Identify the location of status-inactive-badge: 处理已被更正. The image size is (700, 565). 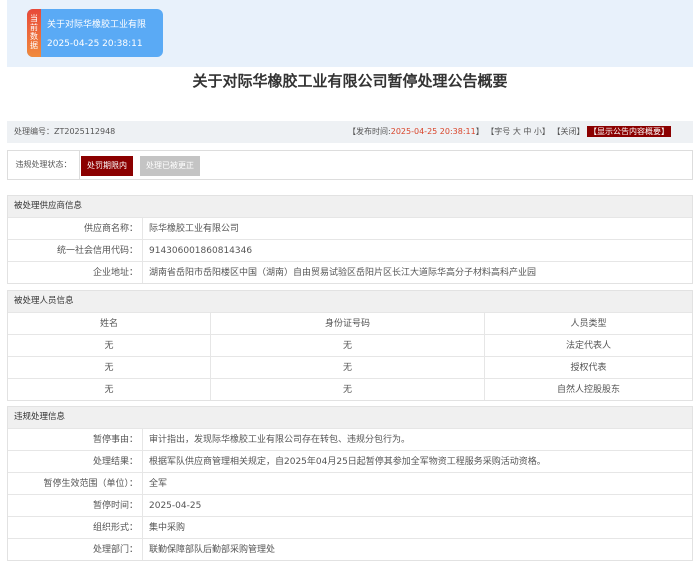
(170, 166).